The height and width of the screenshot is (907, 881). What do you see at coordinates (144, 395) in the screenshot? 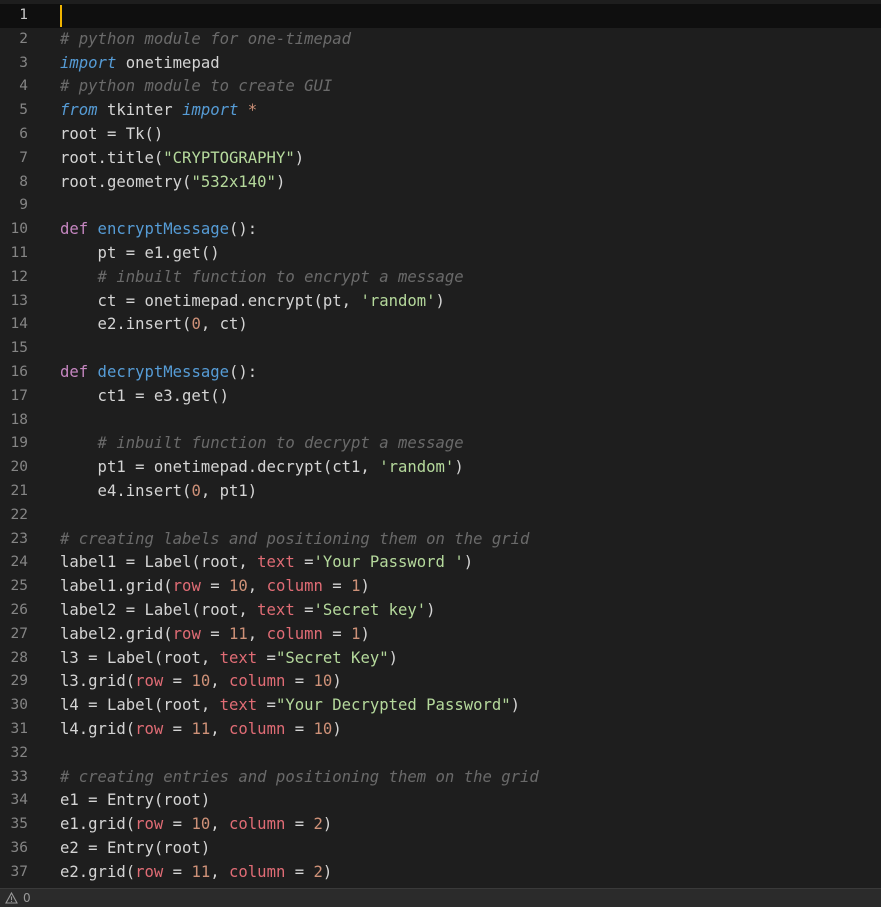
I see `code-token: ct1 = e3.get()` at bounding box center [144, 395].